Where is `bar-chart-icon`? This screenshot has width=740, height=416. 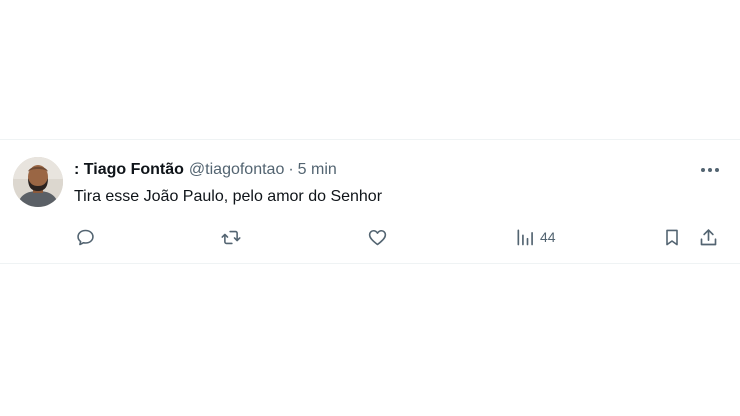
bar-chart-icon is located at coordinates (525, 237).